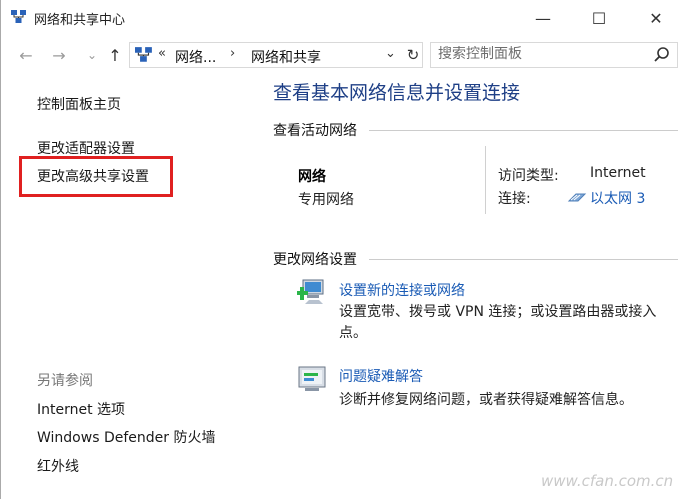 This screenshot has height=499, width=685. I want to click on up-button: ↑, so click(115, 55).